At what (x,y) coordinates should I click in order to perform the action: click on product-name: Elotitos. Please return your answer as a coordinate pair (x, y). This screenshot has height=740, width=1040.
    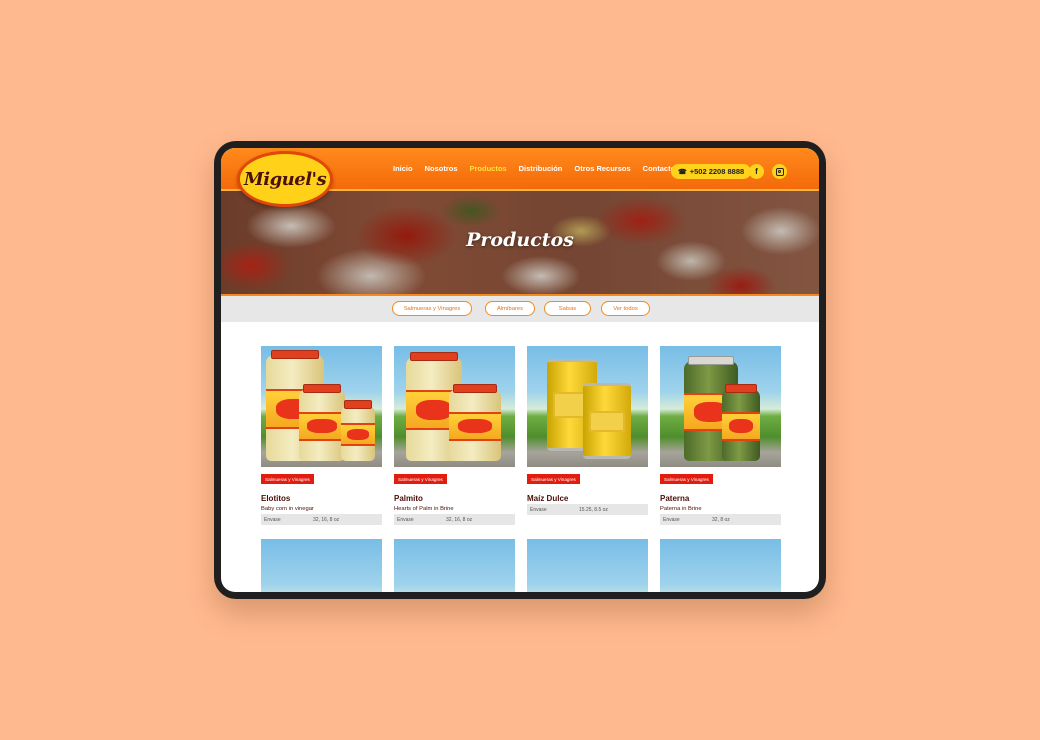
    Looking at the image, I should click on (275, 498).